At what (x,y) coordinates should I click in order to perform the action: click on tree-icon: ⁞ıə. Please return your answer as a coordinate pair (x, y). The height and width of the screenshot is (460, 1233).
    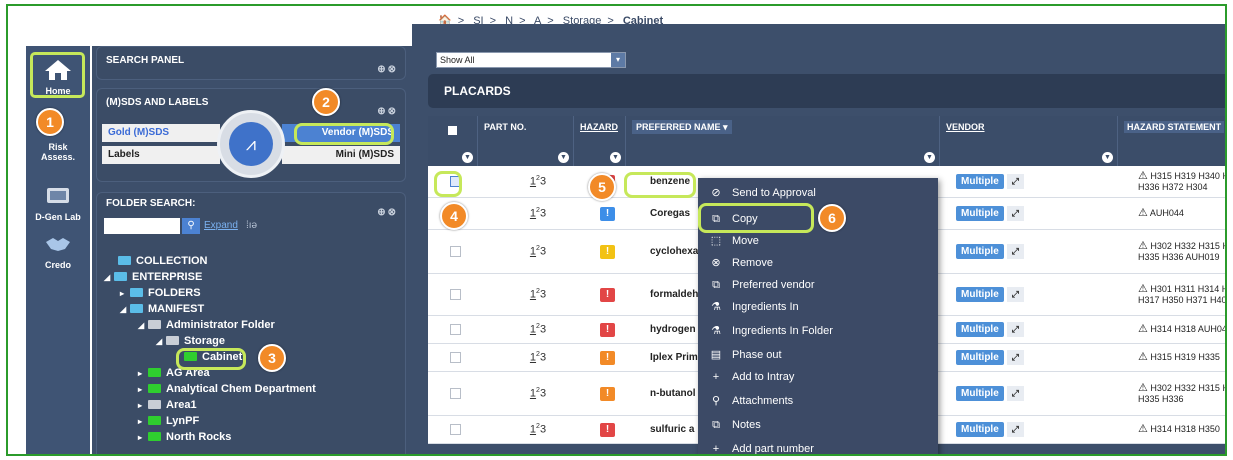
    Looking at the image, I should click on (251, 225).